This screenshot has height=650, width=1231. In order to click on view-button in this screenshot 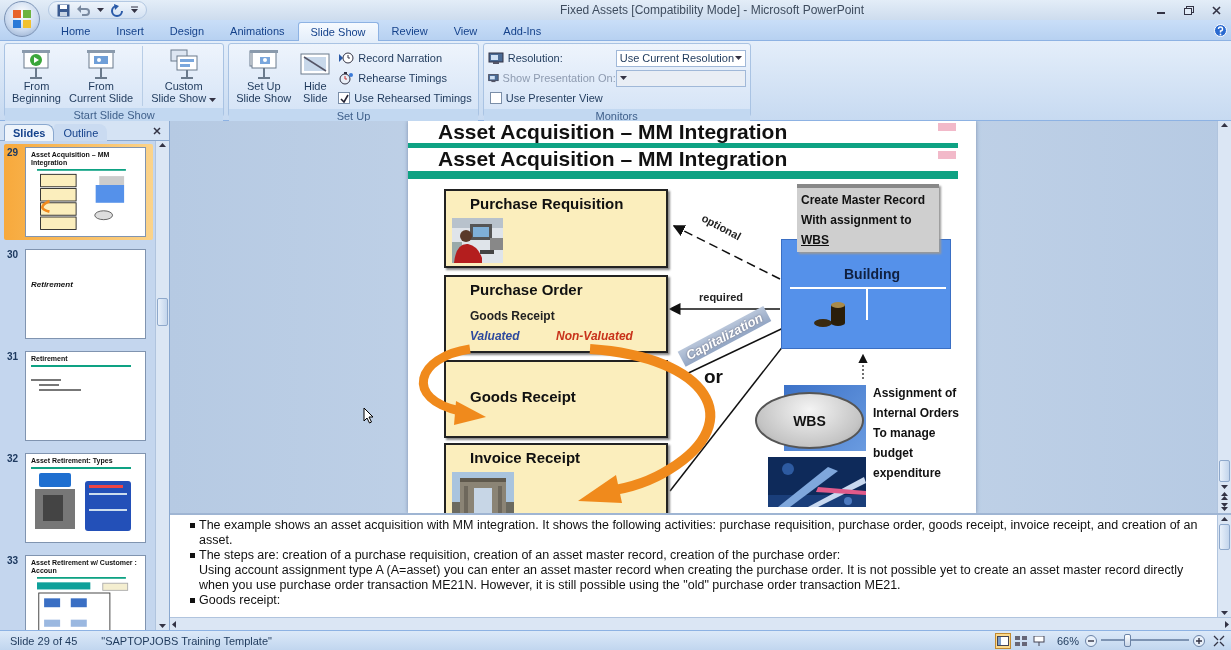, I will do `click(1002, 640)`.